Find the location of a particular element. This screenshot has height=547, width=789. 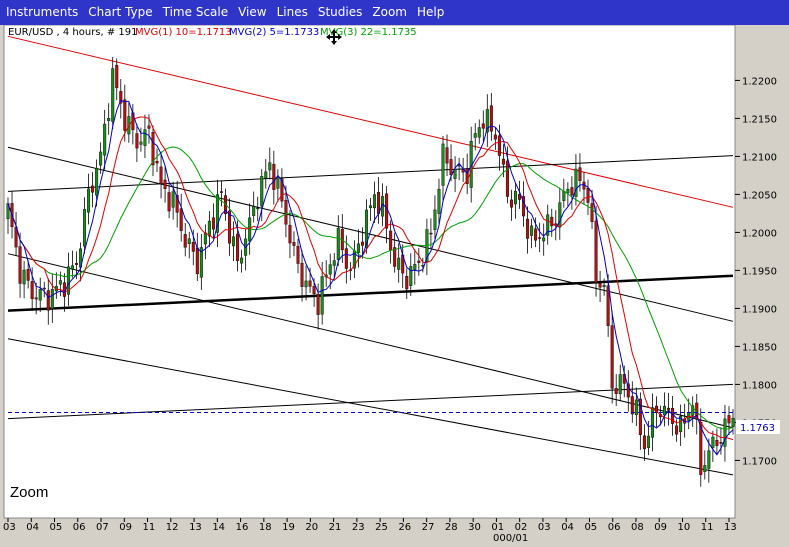

menu-help: Help is located at coordinates (430, 12).